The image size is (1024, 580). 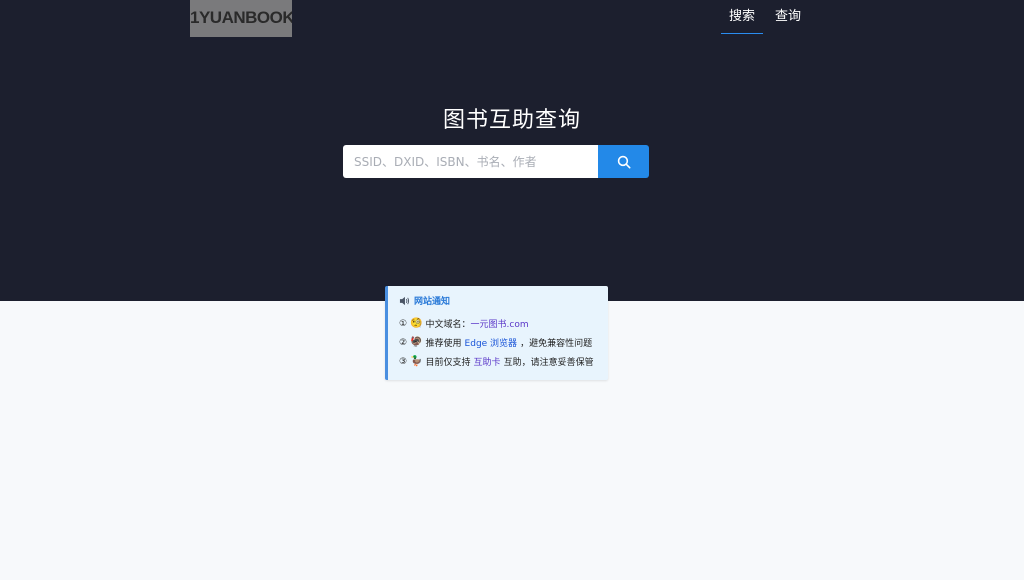 I want to click on help-card-link: 互助卡, so click(x=487, y=361).